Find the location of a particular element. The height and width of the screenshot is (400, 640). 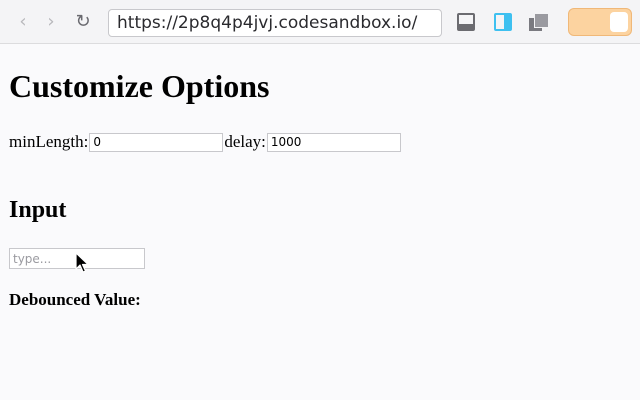

layout-overlap-icon is located at coordinates (539, 22).